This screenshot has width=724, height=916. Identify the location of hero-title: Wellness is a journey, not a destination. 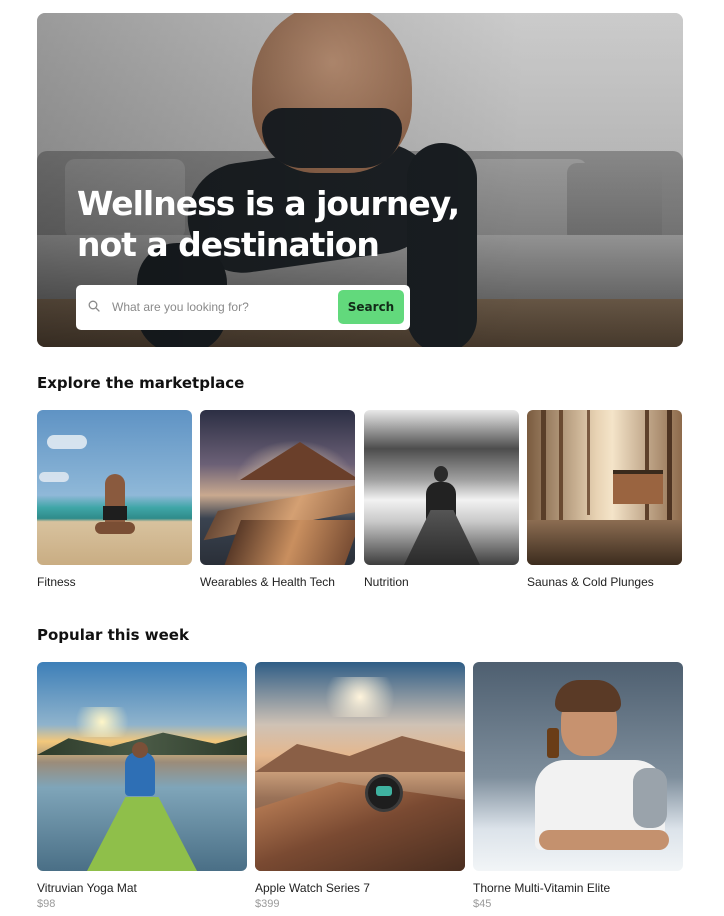
(268, 224).